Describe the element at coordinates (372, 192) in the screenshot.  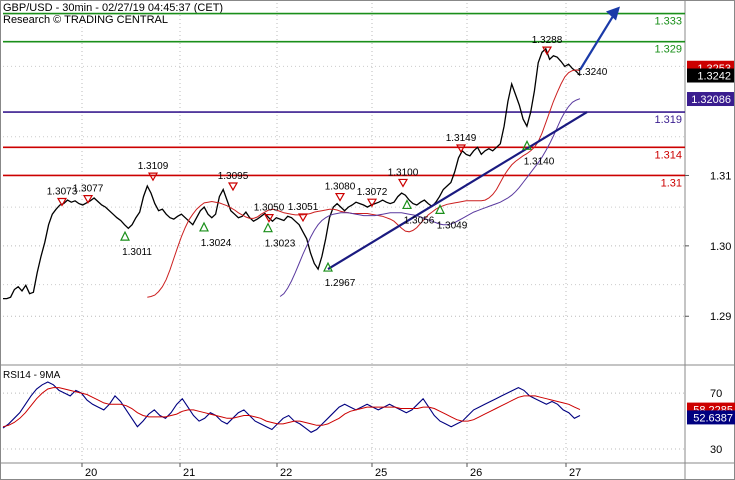
I see `high-label: 1.3072` at that location.